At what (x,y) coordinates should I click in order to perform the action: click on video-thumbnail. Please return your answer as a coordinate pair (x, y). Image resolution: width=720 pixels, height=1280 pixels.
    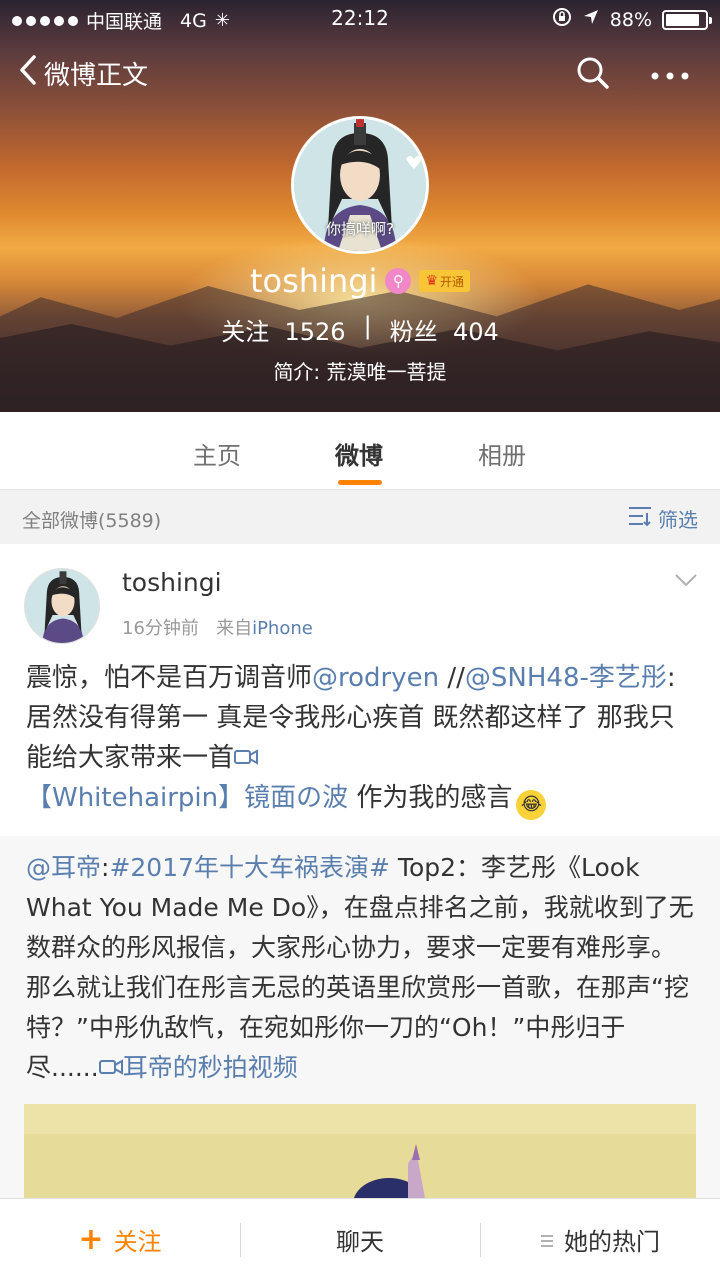
    Looking at the image, I should click on (360, 1154).